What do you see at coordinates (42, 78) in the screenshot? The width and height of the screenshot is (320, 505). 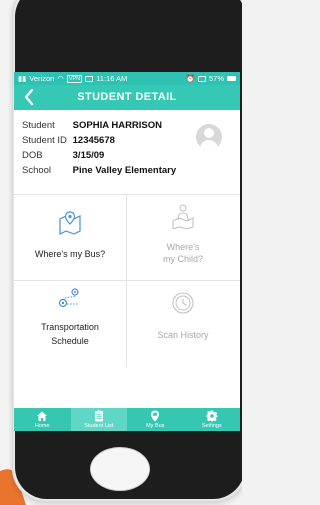 I see `carrier-label: Verizon` at bounding box center [42, 78].